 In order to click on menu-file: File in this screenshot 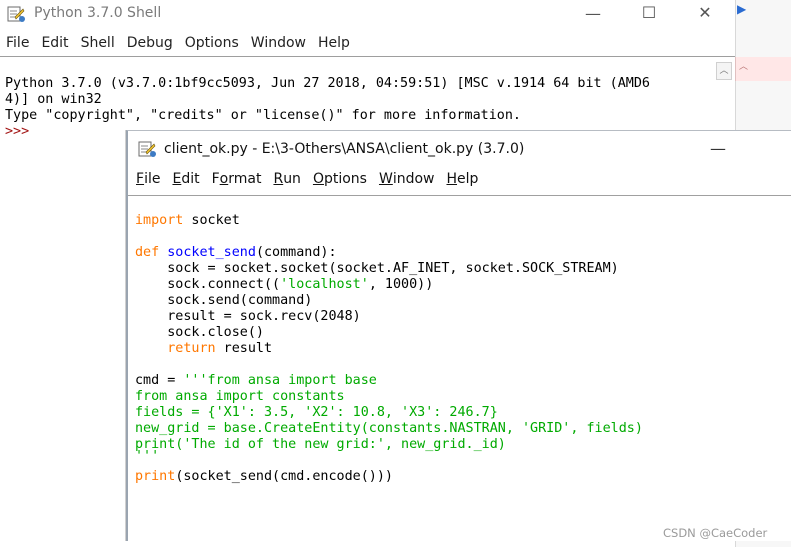, I will do `click(17, 43)`.